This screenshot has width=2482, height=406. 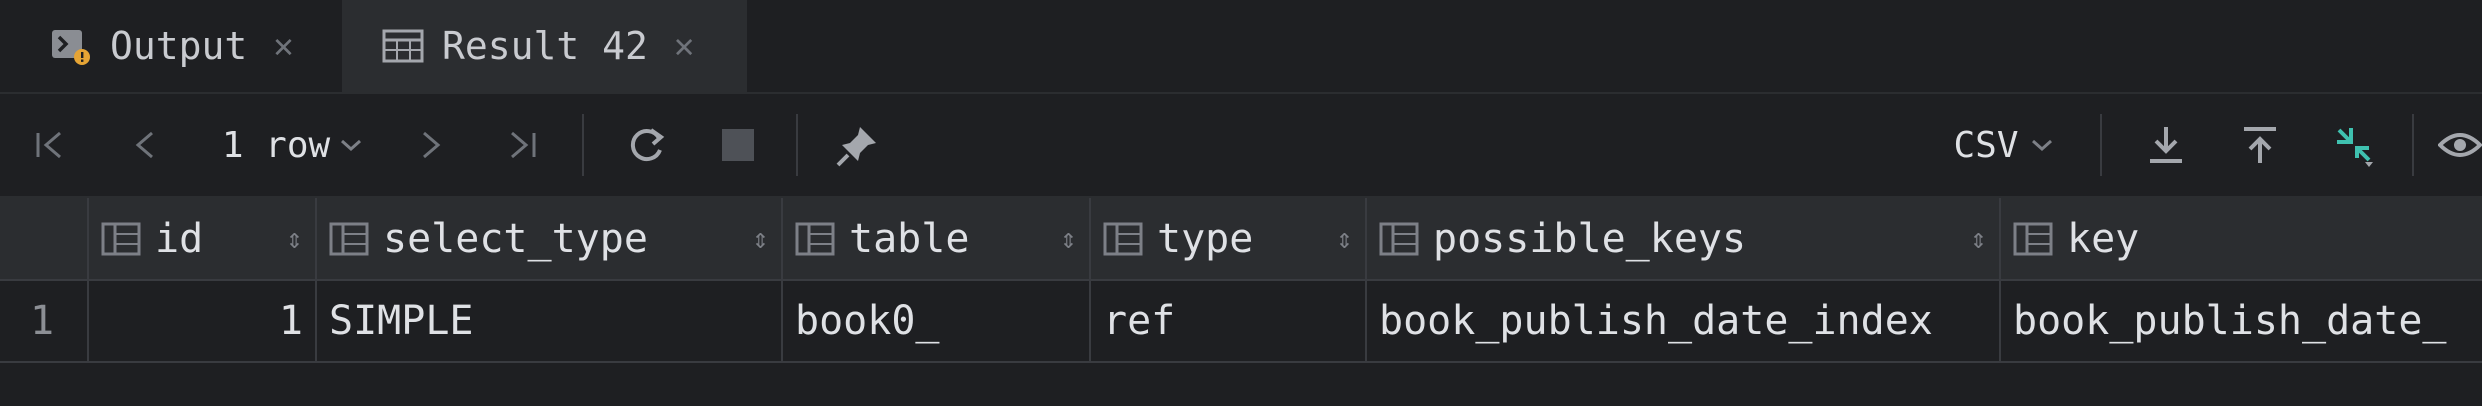 What do you see at coordinates (2166, 145) in the screenshot?
I see `download-icon` at bounding box center [2166, 145].